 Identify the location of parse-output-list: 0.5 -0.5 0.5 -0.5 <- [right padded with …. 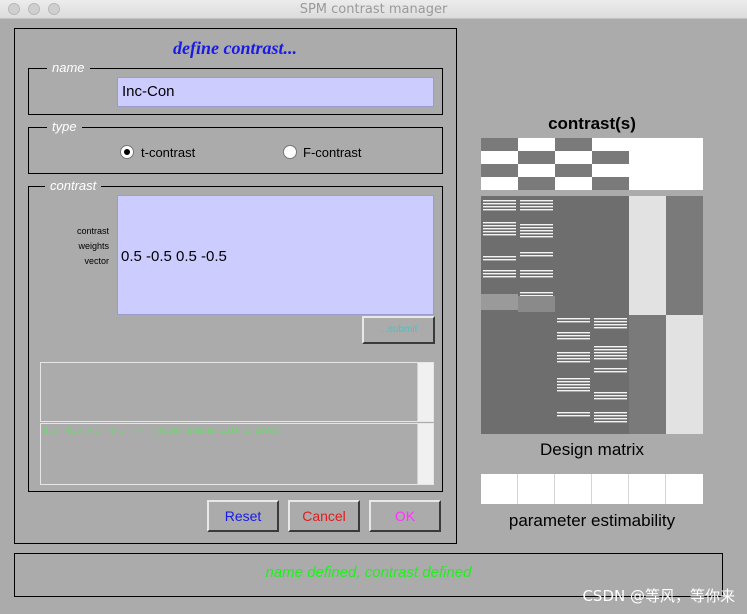
(237, 454).